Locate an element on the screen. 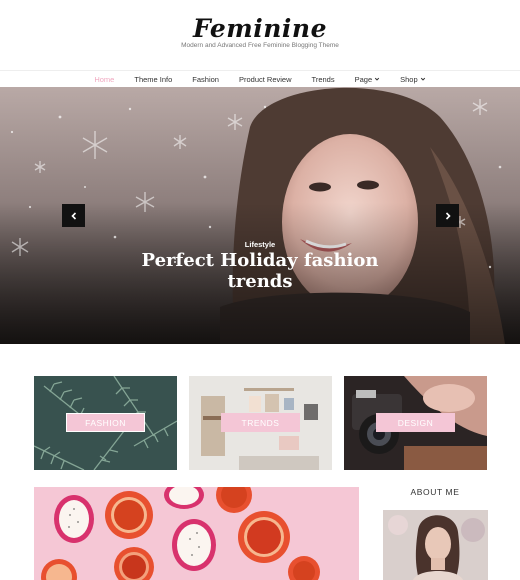 The height and width of the screenshot is (580, 520). nav-item-home: Home is located at coordinates (104, 79).